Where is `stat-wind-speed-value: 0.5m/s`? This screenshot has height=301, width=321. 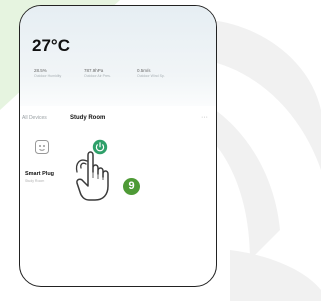
stat-wind-speed-value: 0.5m/s is located at coordinates (144, 70).